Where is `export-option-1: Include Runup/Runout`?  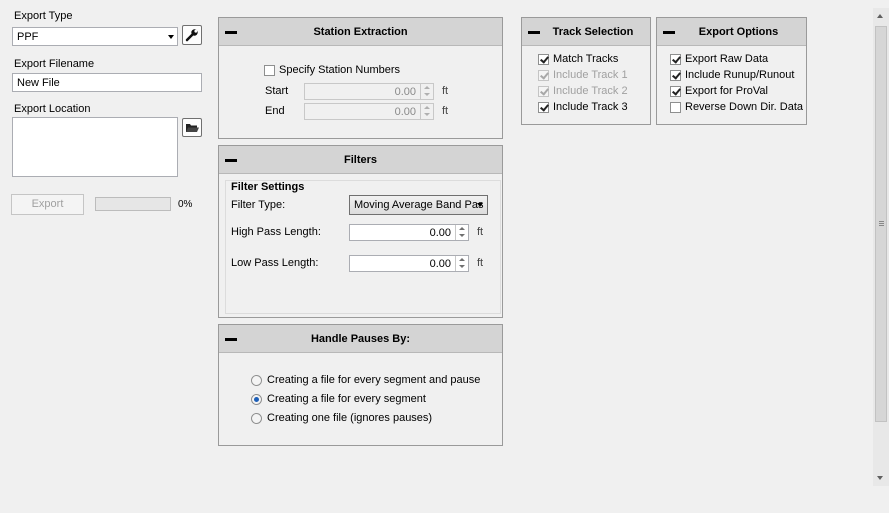
export-option-1: Include Runup/Runout is located at coordinates (732, 75).